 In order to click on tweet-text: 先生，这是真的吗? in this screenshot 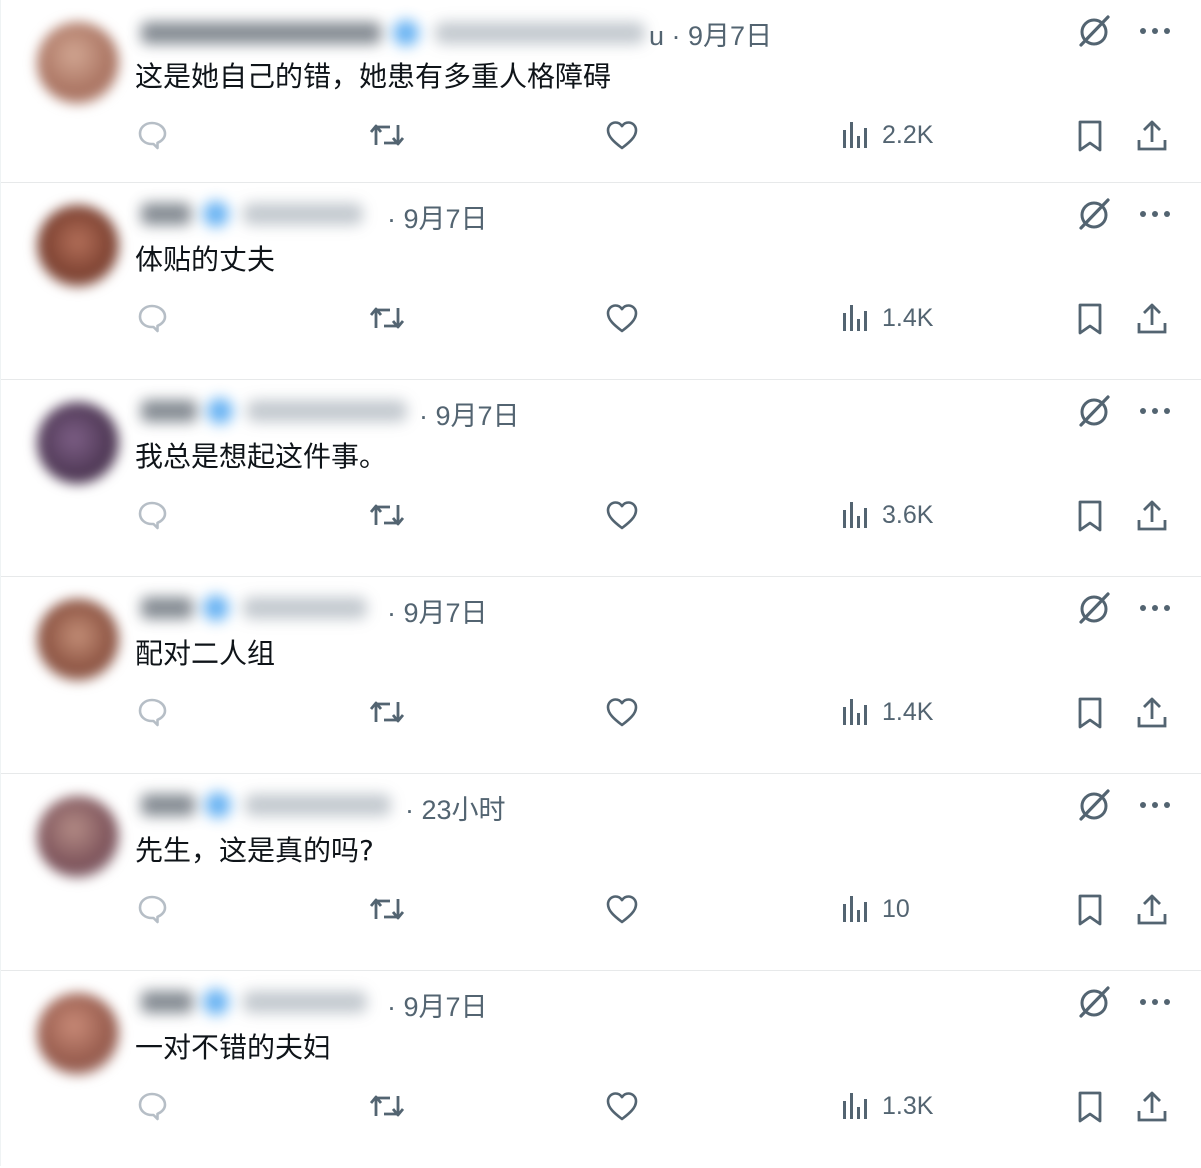, I will do `click(254, 850)`.